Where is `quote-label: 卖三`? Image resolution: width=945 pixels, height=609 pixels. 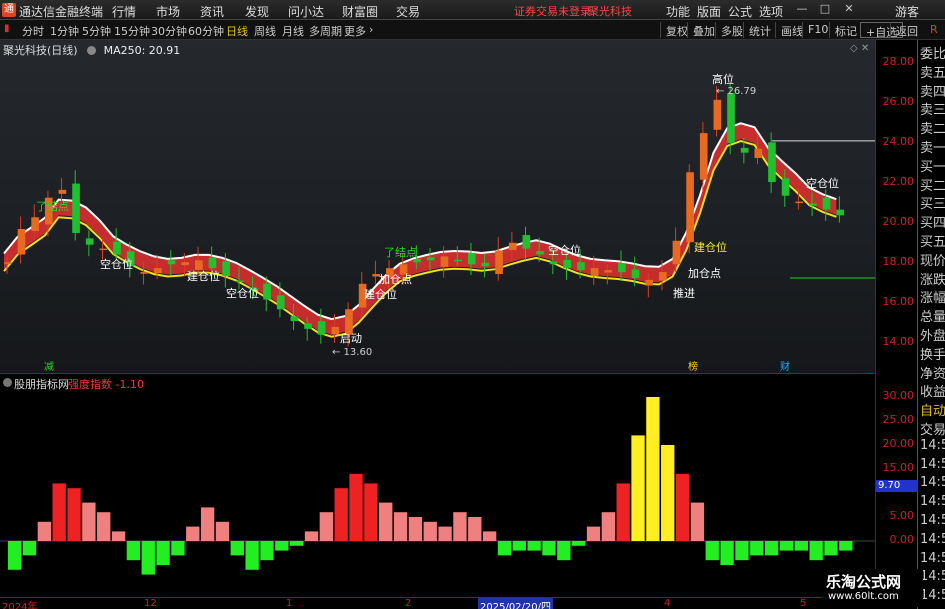
quote-label: 卖三 is located at coordinates (932, 111).